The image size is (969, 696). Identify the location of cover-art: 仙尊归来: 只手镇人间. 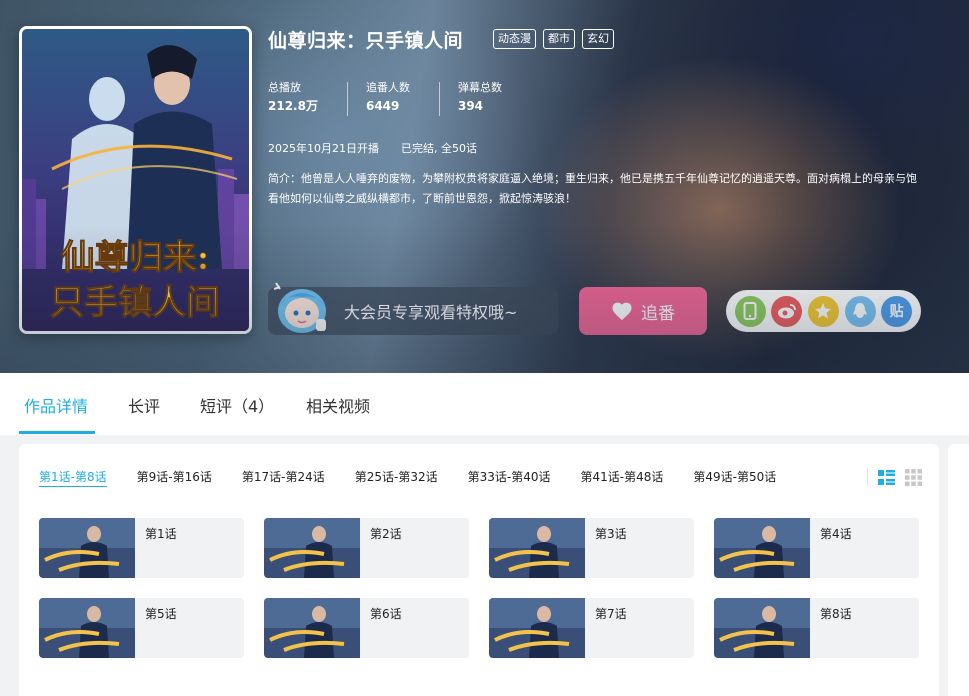
(135, 180).